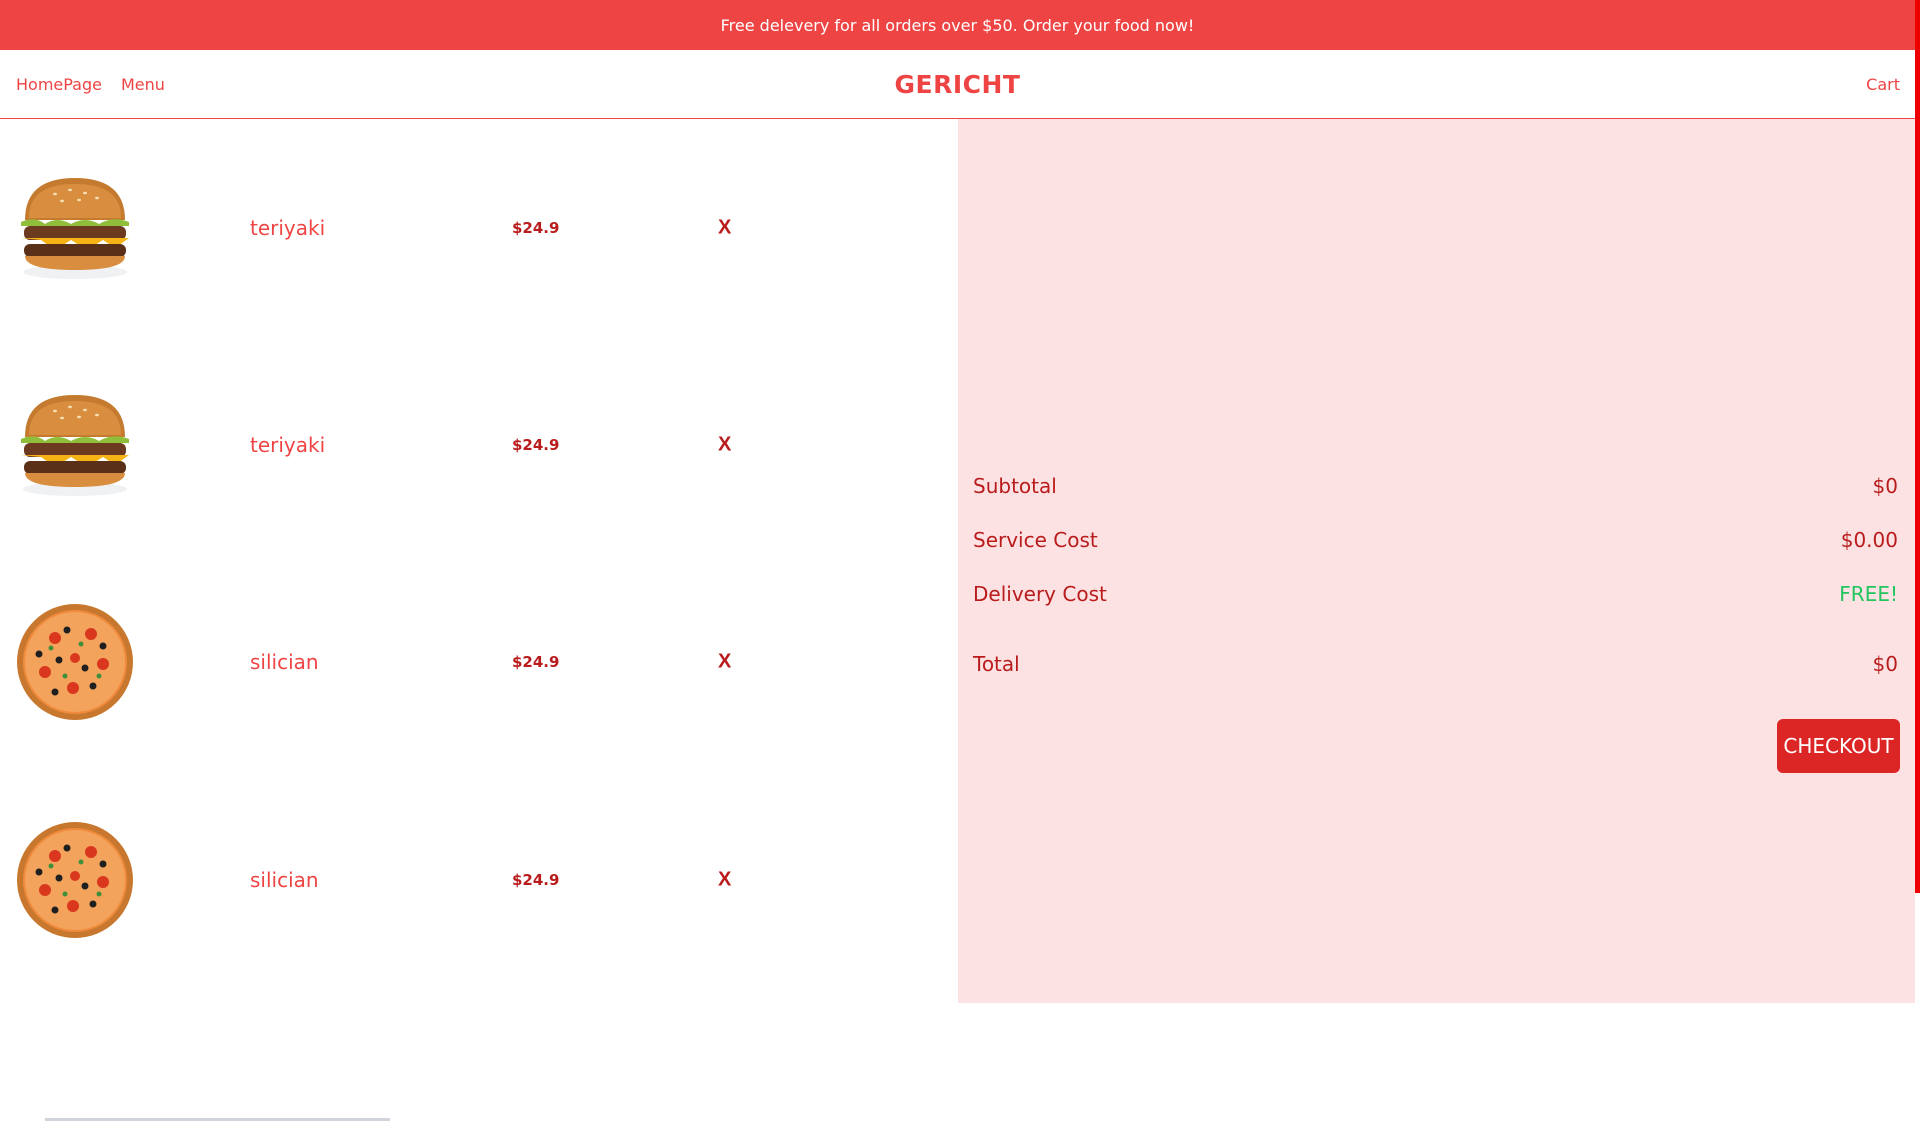 The image size is (1920, 1121). Describe the element at coordinates (1917, 446) in the screenshot. I see `scrollbar-thumb` at that location.